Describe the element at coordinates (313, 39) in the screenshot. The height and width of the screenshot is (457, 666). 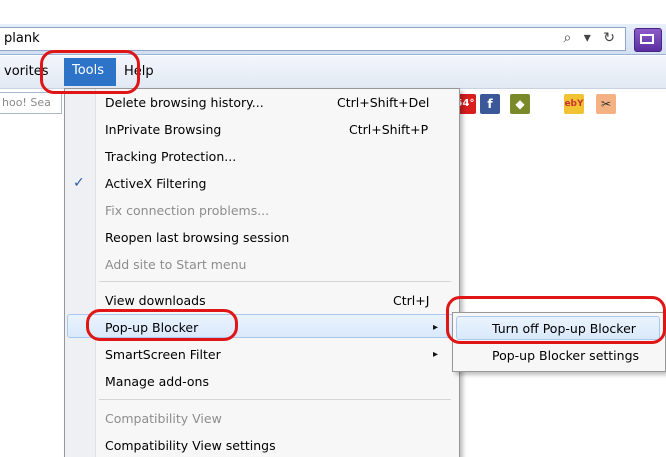
I see `address-input: plank ⌕ ▾ ↻` at that location.